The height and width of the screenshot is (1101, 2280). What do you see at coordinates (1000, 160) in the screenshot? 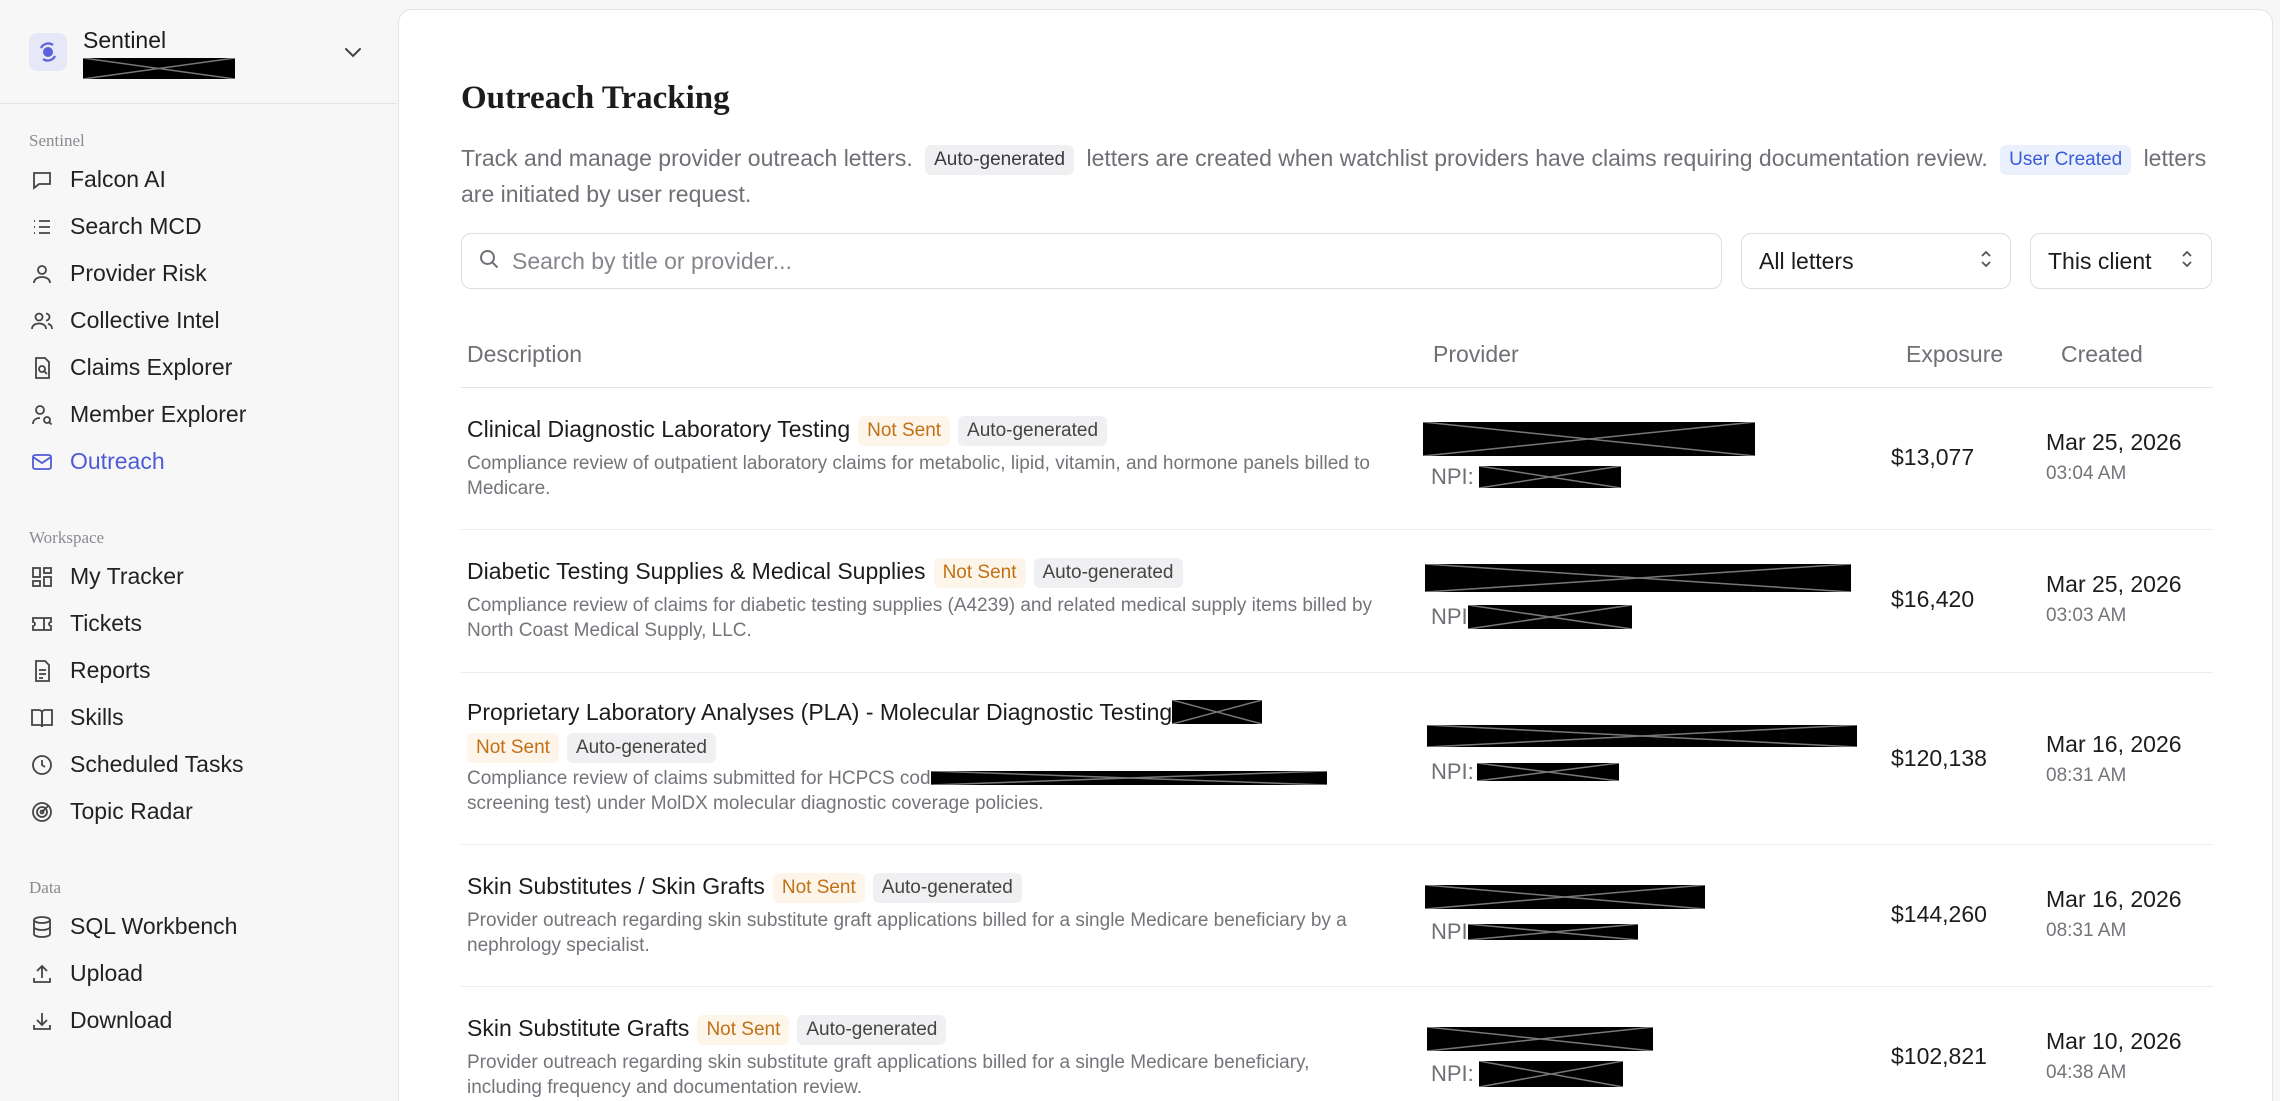
I see `auto-generated-chip: Auto-generated` at bounding box center [1000, 160].